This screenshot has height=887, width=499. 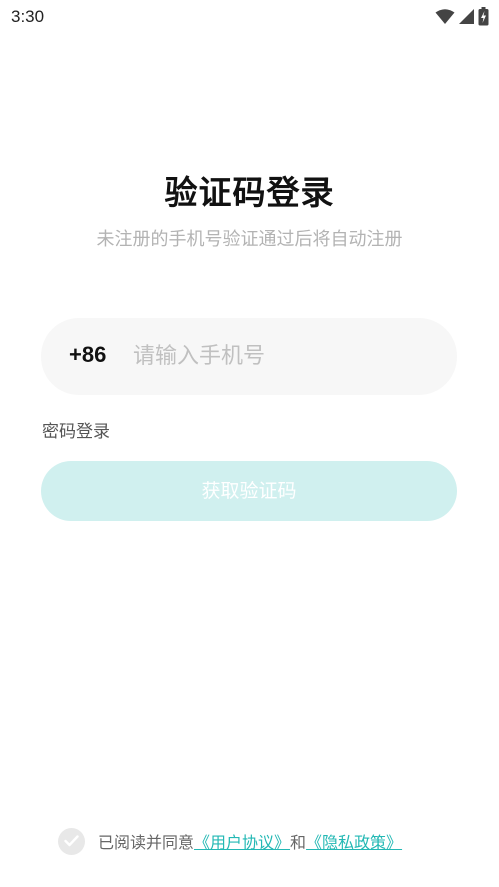 What do you see at coordinates (298, 842) in the screenshot?
I see `agreement-and: 和` at bounding box center [298, 842].